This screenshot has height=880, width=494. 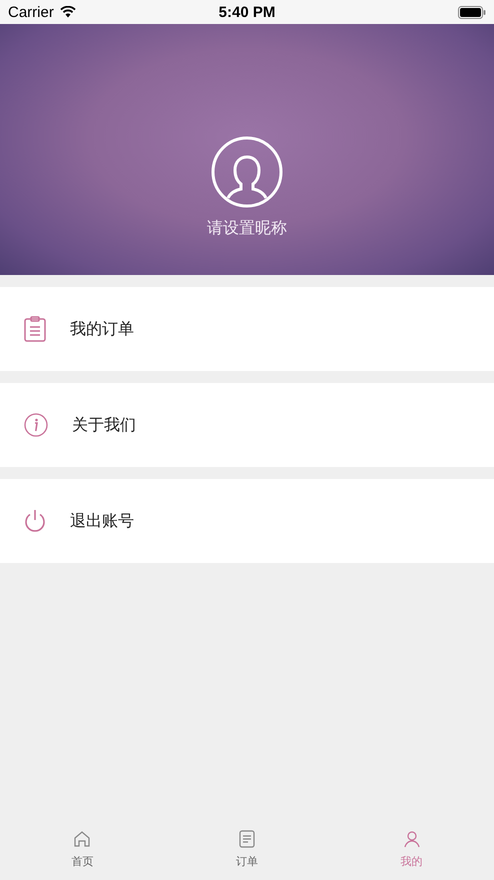 What do you see at coordinates (247, 425) in the screenshot?
I see `menu-item: 关于我们` at bounding box center [247, 425].